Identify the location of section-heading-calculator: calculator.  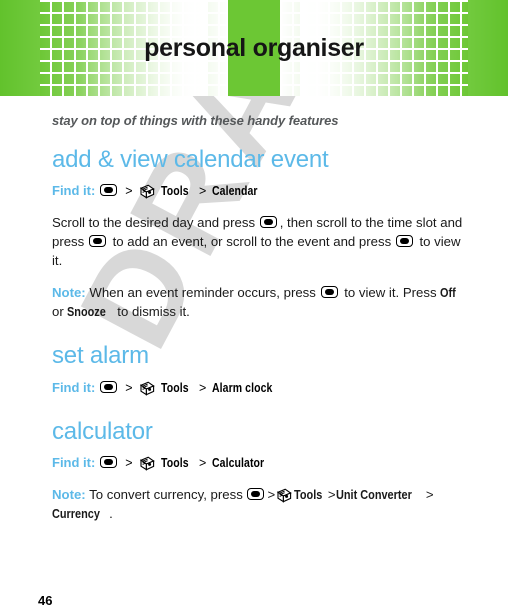
(102, 431).